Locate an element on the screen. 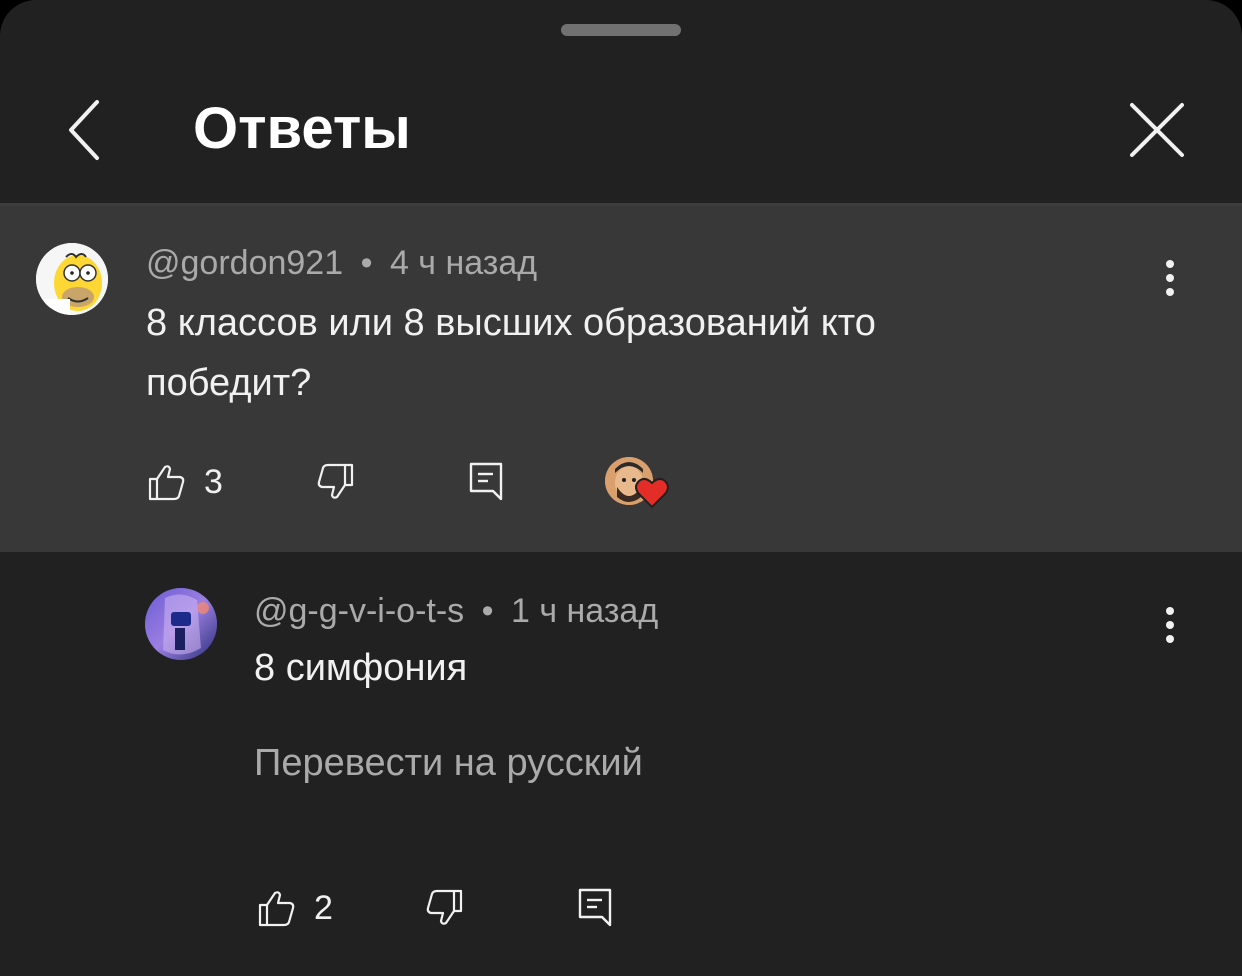  heart-icon is located at coordinates (652, 493).